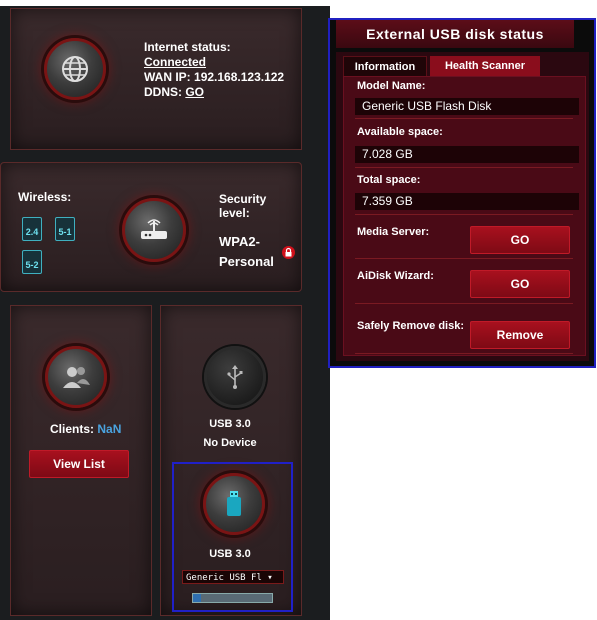 Image resolution: width=597 pixels, height=620 pixels. Describe the element at coordinates (230, 443) in the screenshot. I see `usb-port1-status: No Device` at that location.